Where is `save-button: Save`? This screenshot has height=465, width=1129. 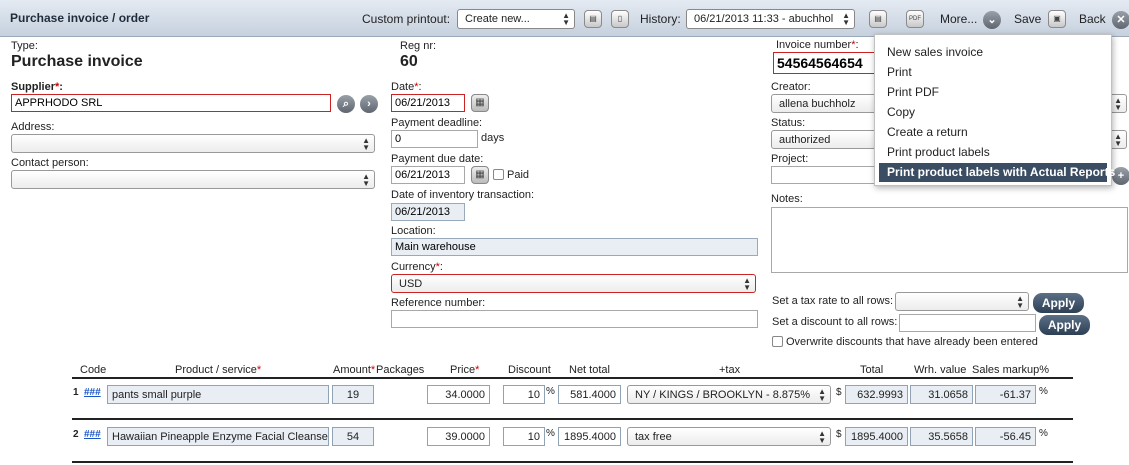
save-button: Save is located at coordinates (1027, 19).